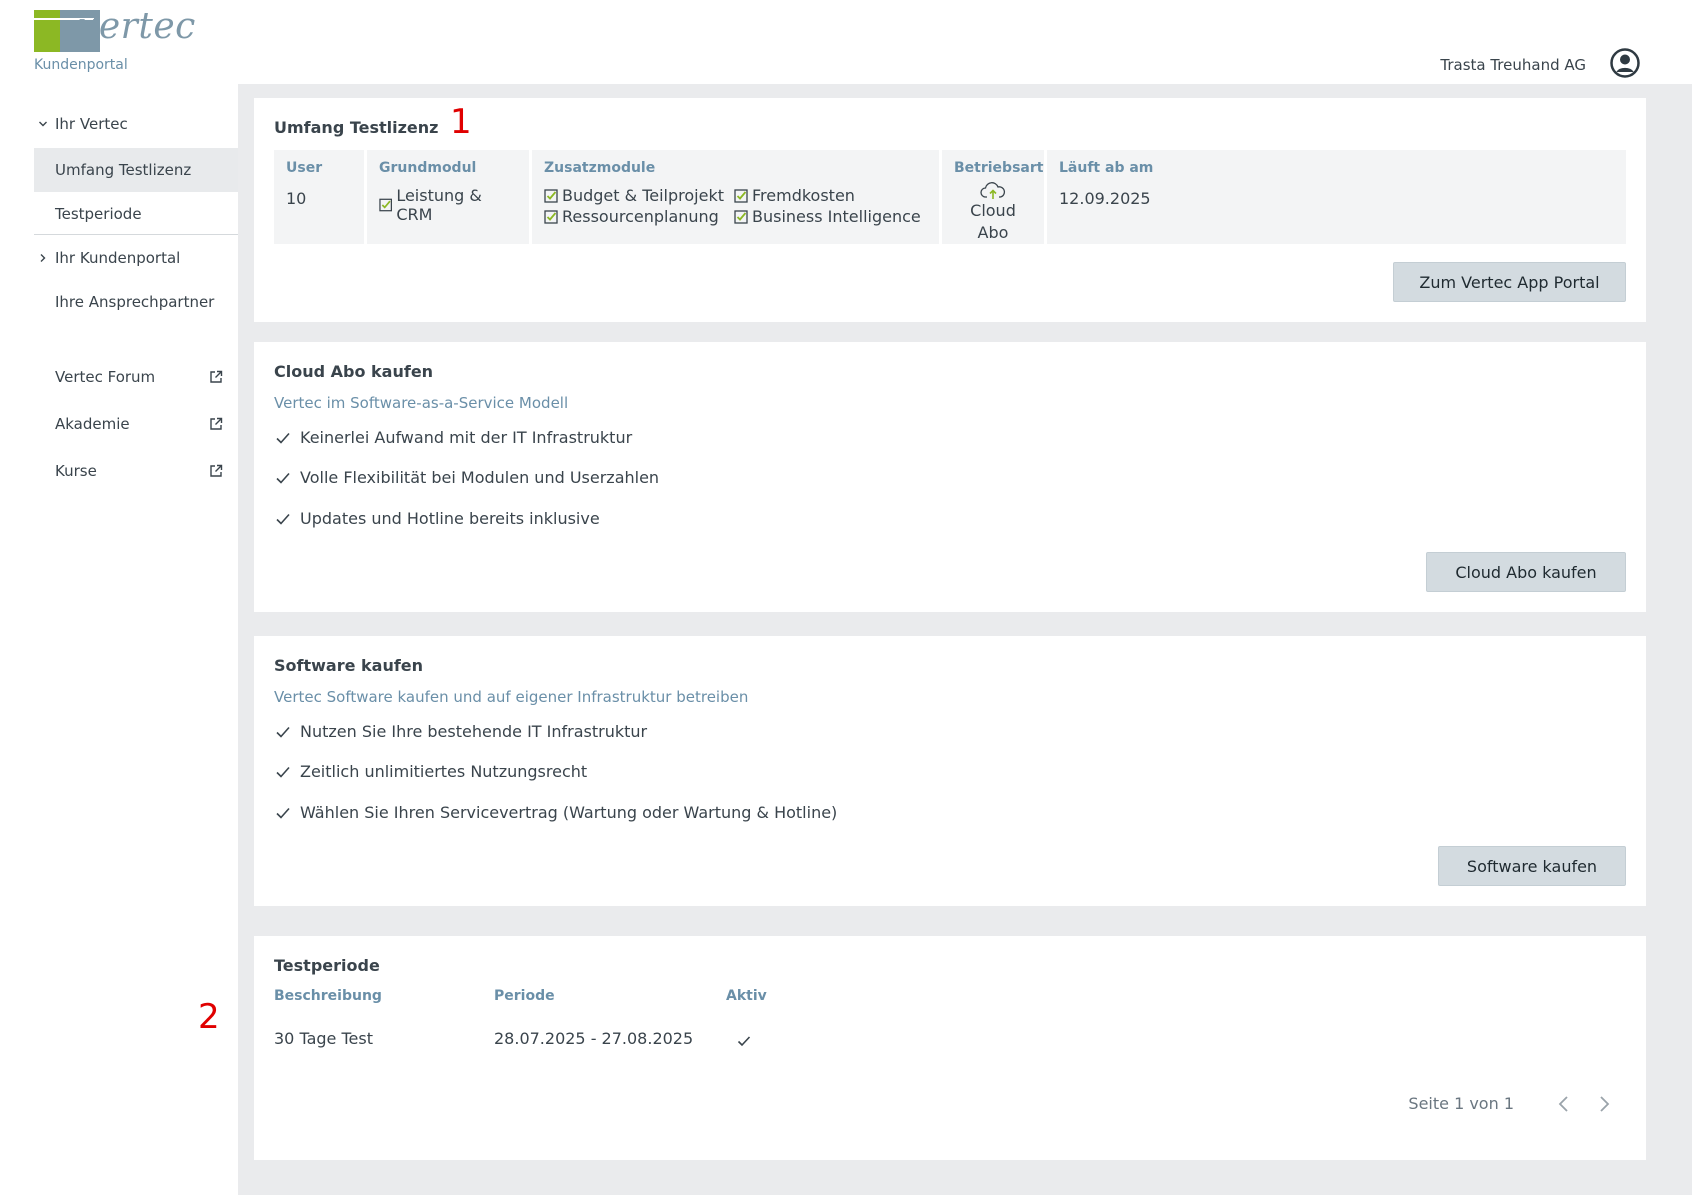 The height and width of the screenshot is (1195, 1692). Describe the element at coordinates (354, 371) in the screenshot. I see `cloud-title: Cloud Abo kaufen` at that location.